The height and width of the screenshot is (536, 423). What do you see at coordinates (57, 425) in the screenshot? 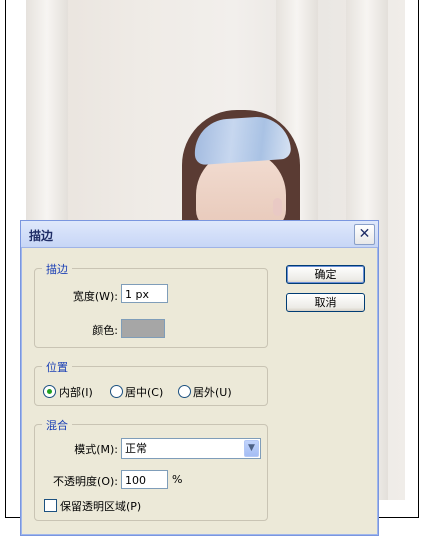
I see `blend-group-legend: 混合` at bounding box center [57, 425].